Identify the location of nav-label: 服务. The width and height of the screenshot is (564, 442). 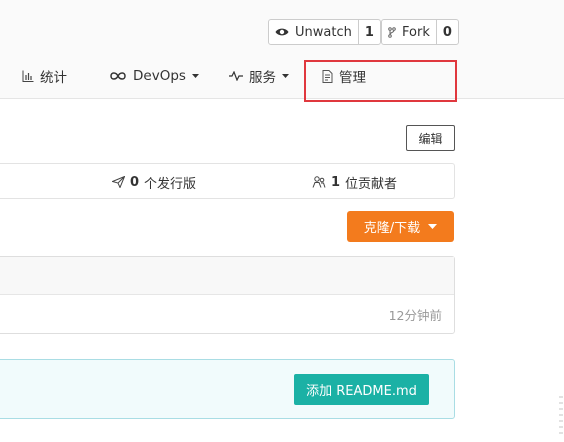
(262, 78).